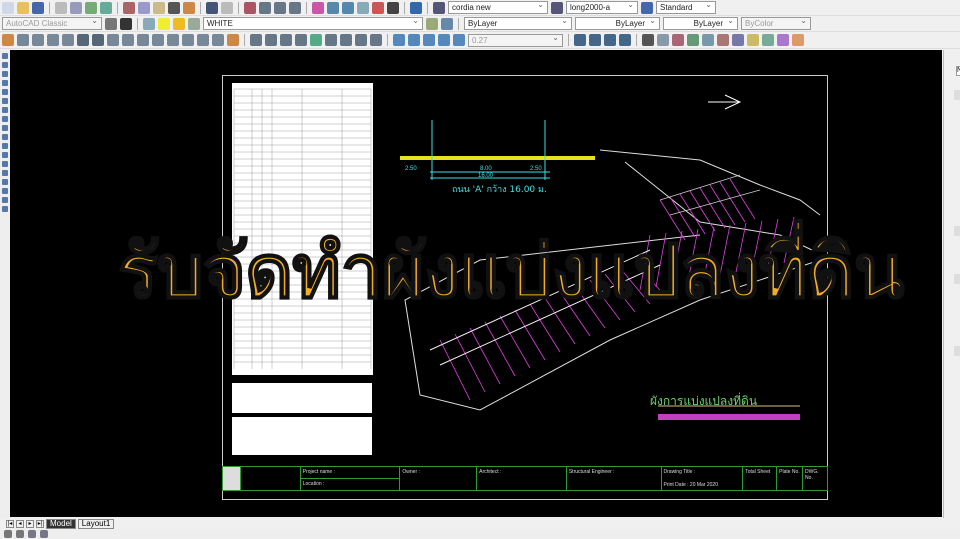 The height and width of the screenshot is (539, 960). Describe the element at coordinates (333, 7) in the screenshot. I see `design-center-icon` at that location.